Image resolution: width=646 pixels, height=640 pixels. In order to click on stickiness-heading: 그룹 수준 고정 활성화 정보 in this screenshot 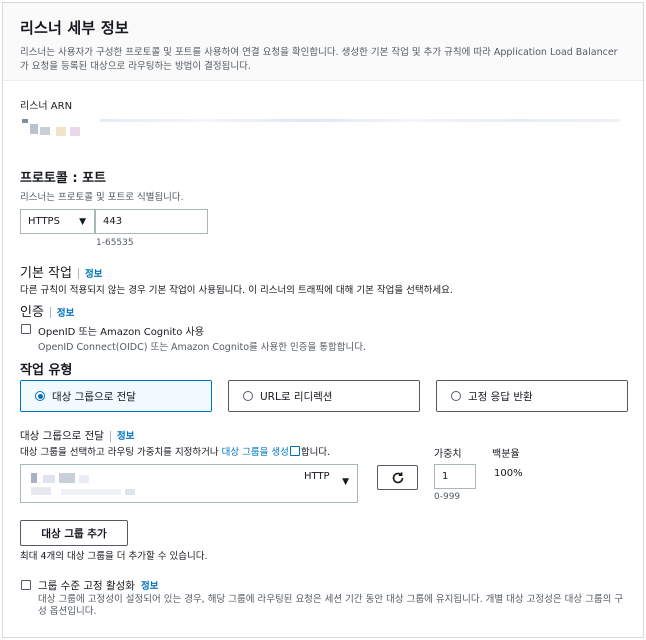, I will do `click(98, 585)`.